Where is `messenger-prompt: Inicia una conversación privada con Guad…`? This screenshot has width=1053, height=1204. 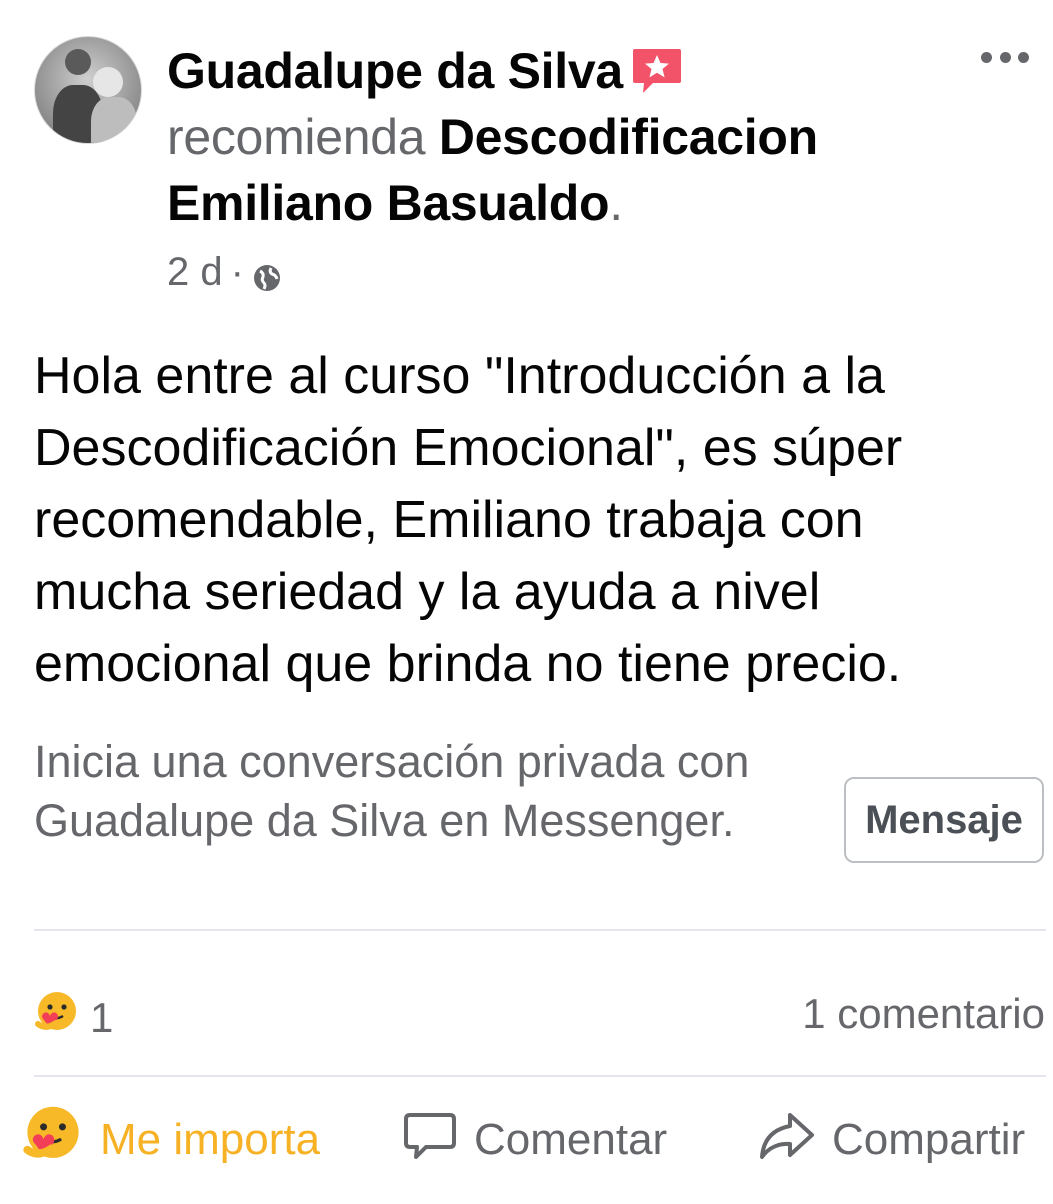
messenger-prompt: Inicia una conversación privada con Guad… is located at coordinates (392, 791).